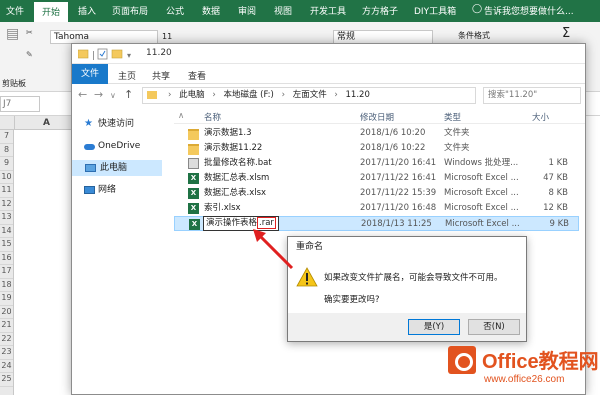 The height and width of the screenshot is (395, 600). I want to click on breadcrumb-this-pc: 此电脑, so click(192, 95).